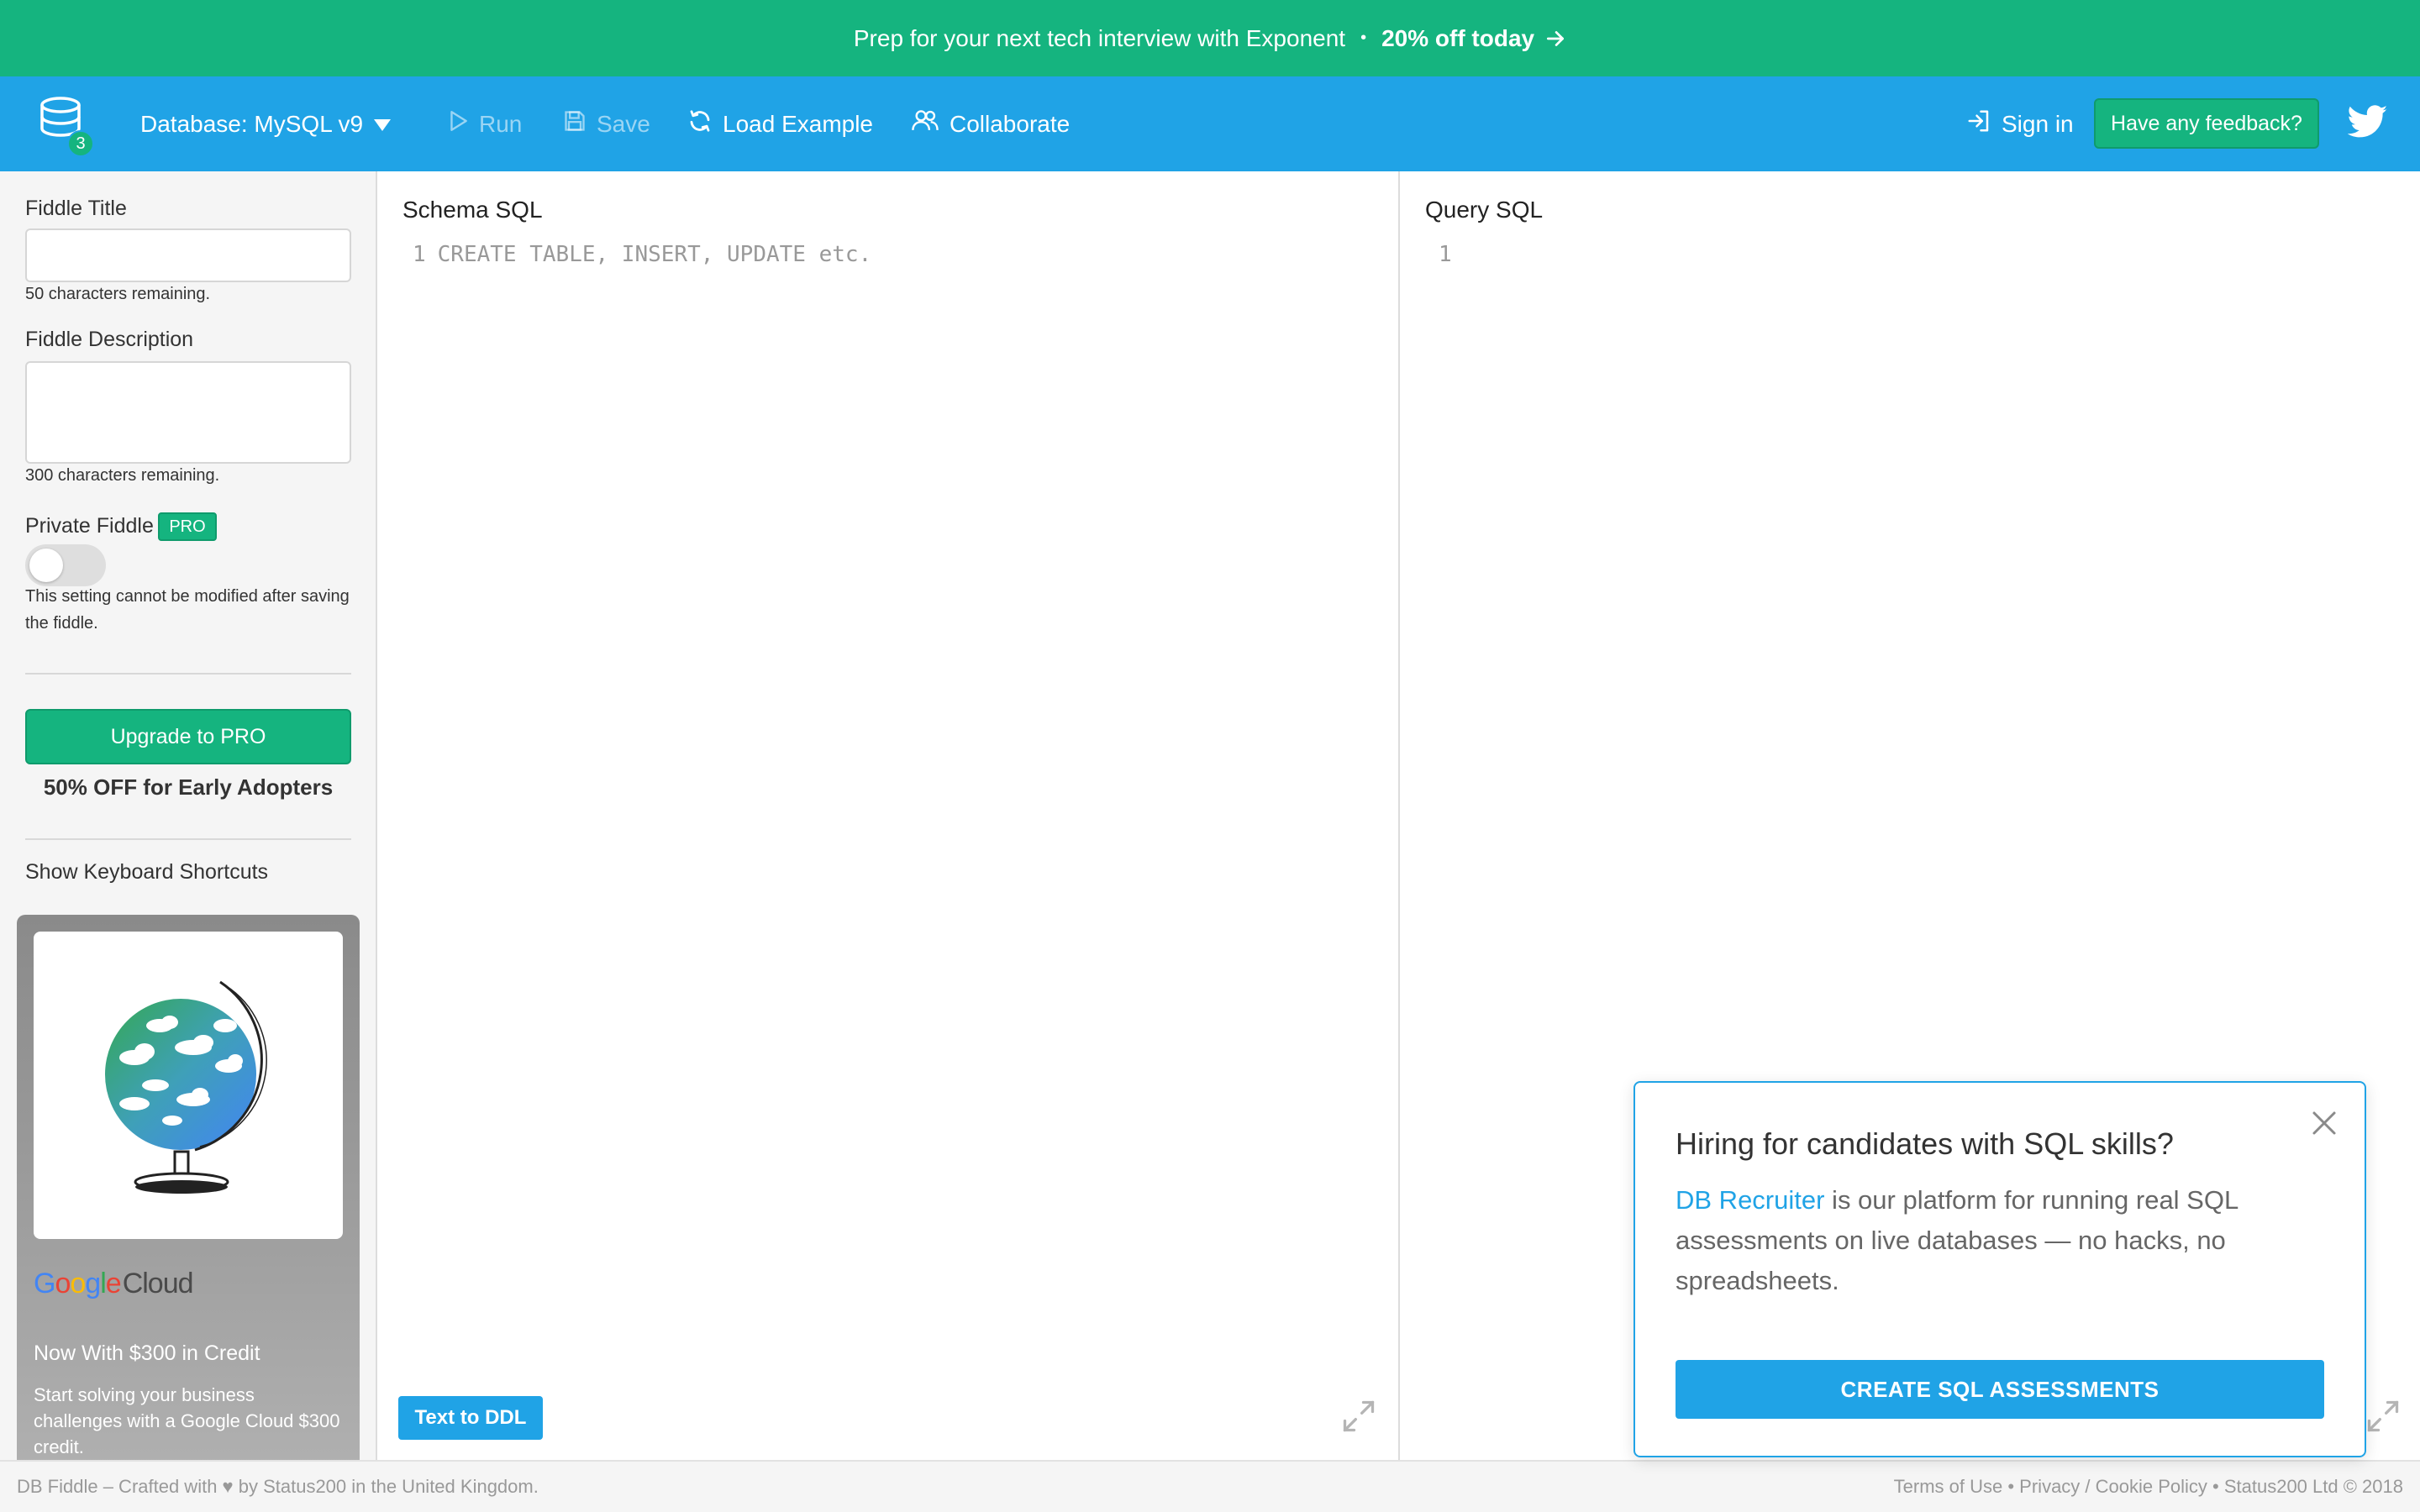  Describe the element at coordinates (575, 124) in the screenshot. I see `floppy-disk-icon` at that location.